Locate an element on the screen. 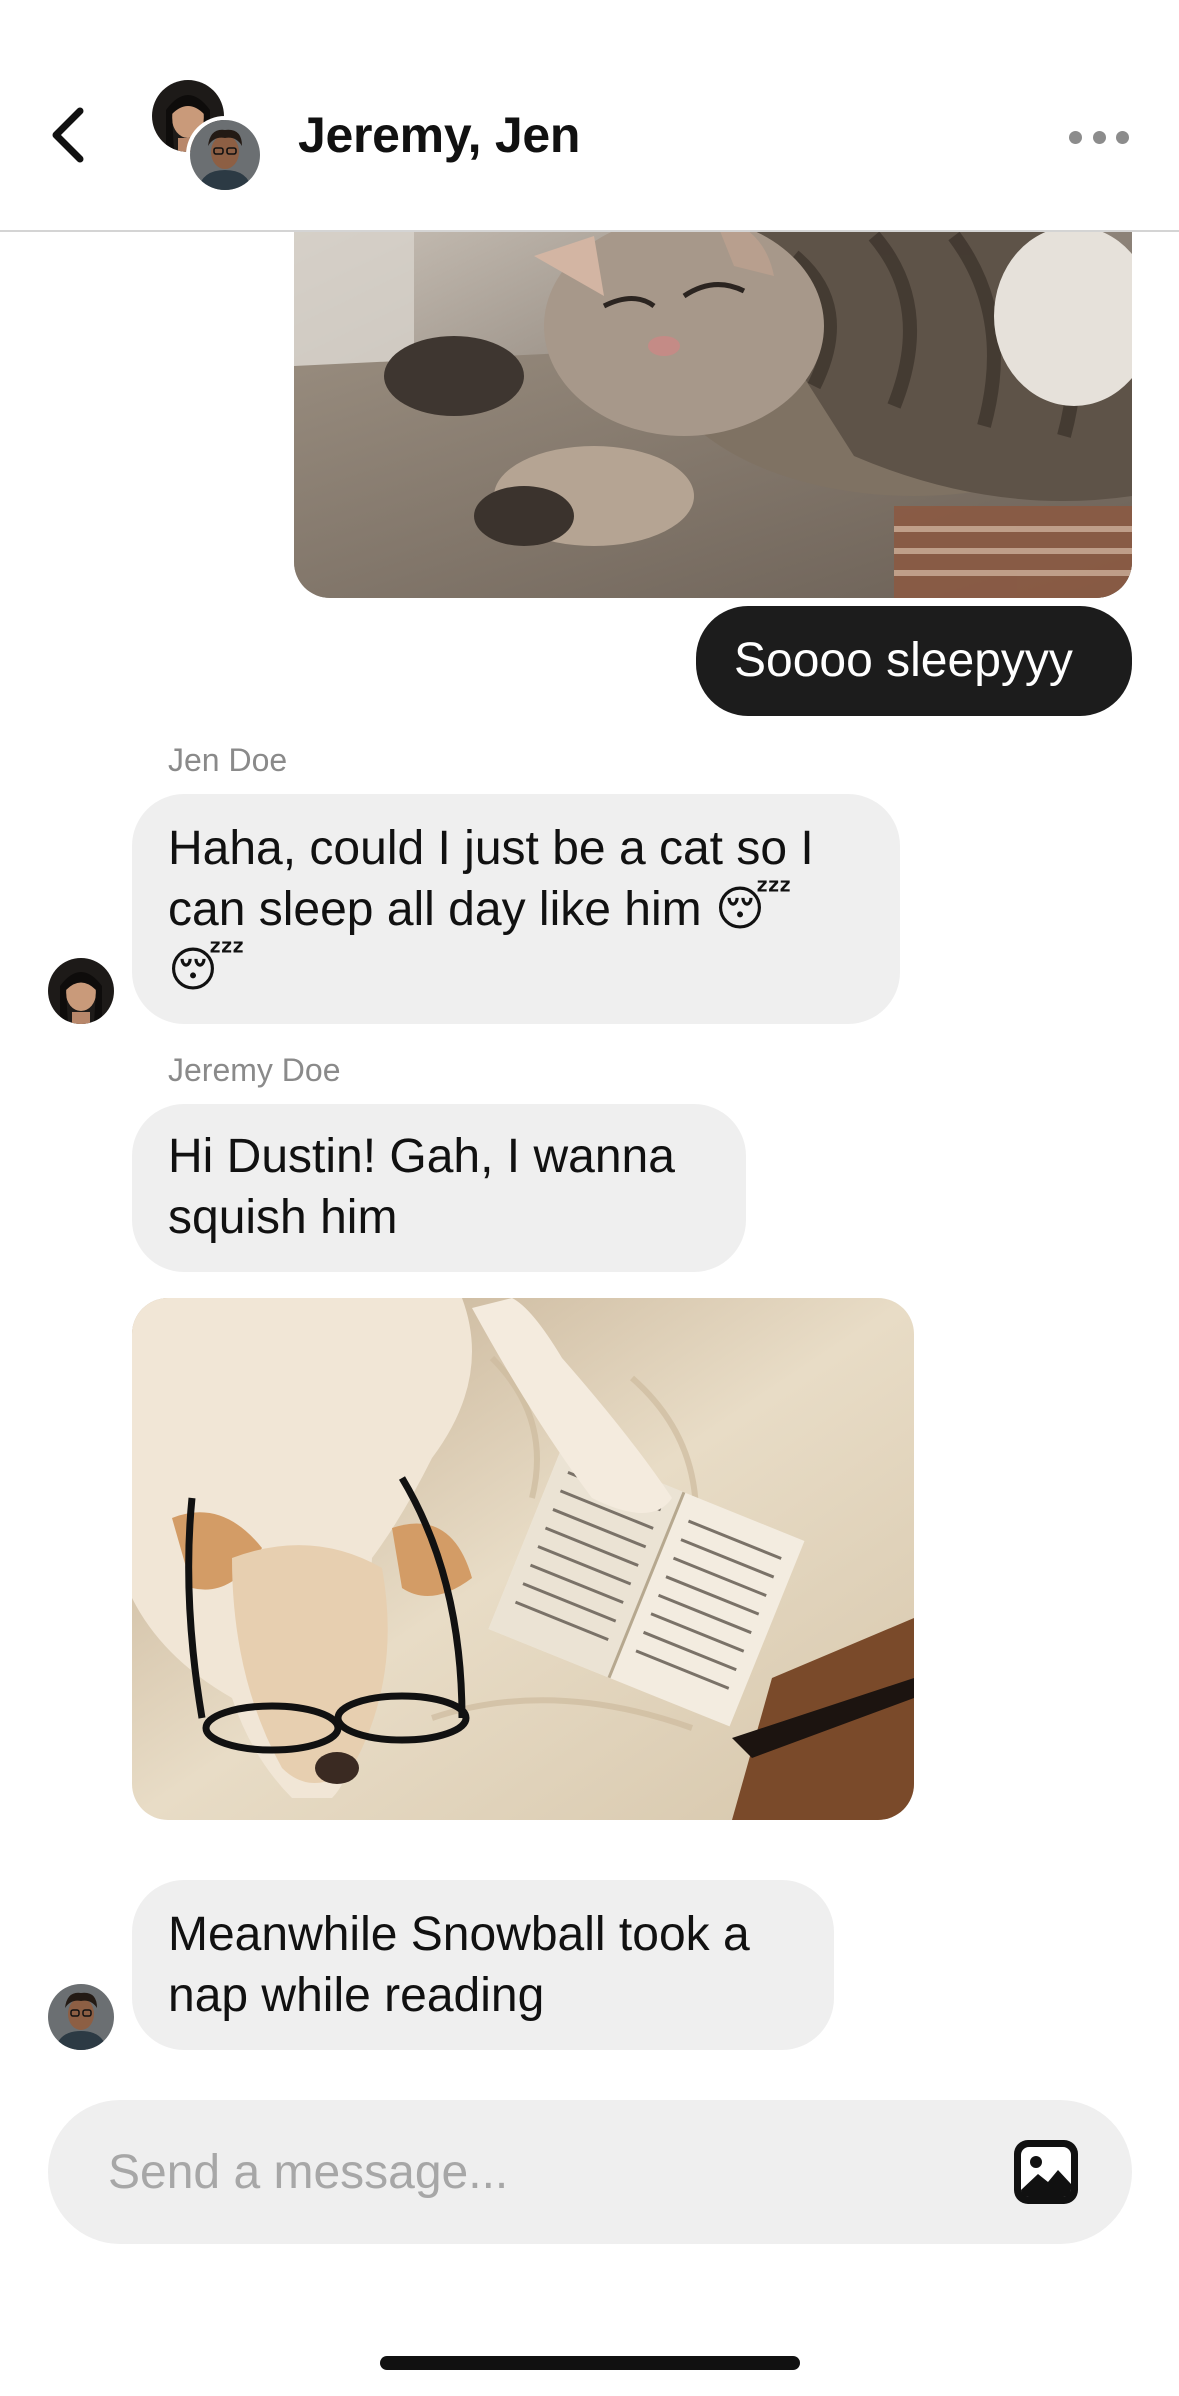 The height and width of the screenshot is (2396, 1179). sender-name-jeremy: Jeremy Doe is located at coordinates (254, 1070).